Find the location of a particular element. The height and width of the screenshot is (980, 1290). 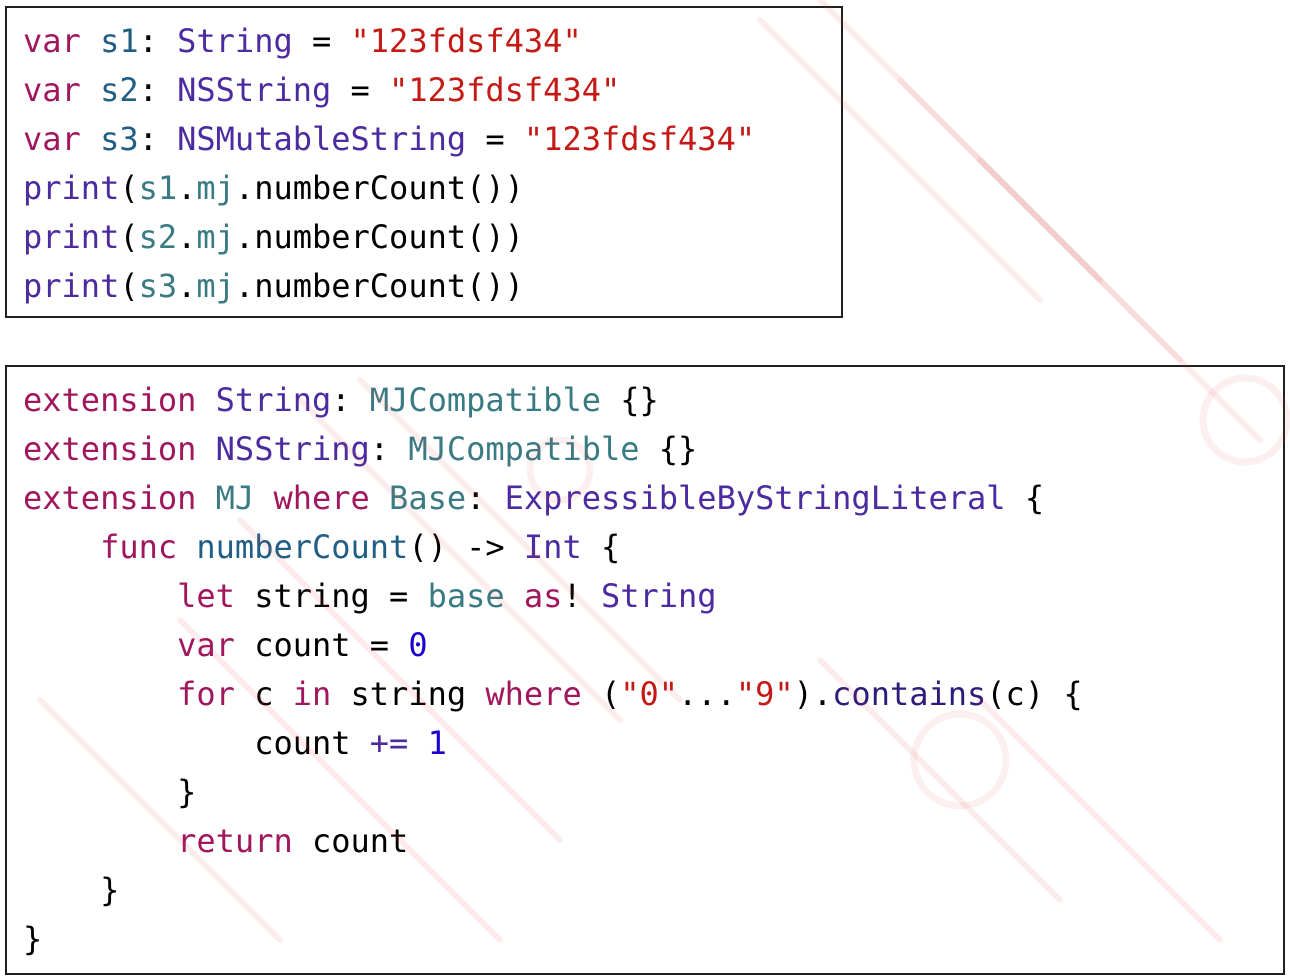

code-token: as is located at coordinates (543, 596).